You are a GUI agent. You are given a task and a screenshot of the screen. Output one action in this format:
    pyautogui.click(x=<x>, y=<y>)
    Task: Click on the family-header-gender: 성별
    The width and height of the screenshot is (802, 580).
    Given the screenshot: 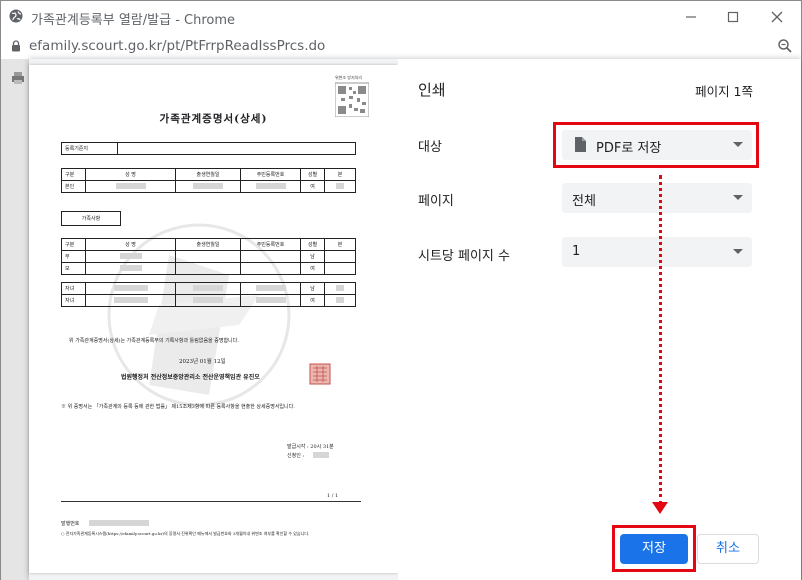 What is the action you would take?
    pyautogui.click(x=312, y=244)
    